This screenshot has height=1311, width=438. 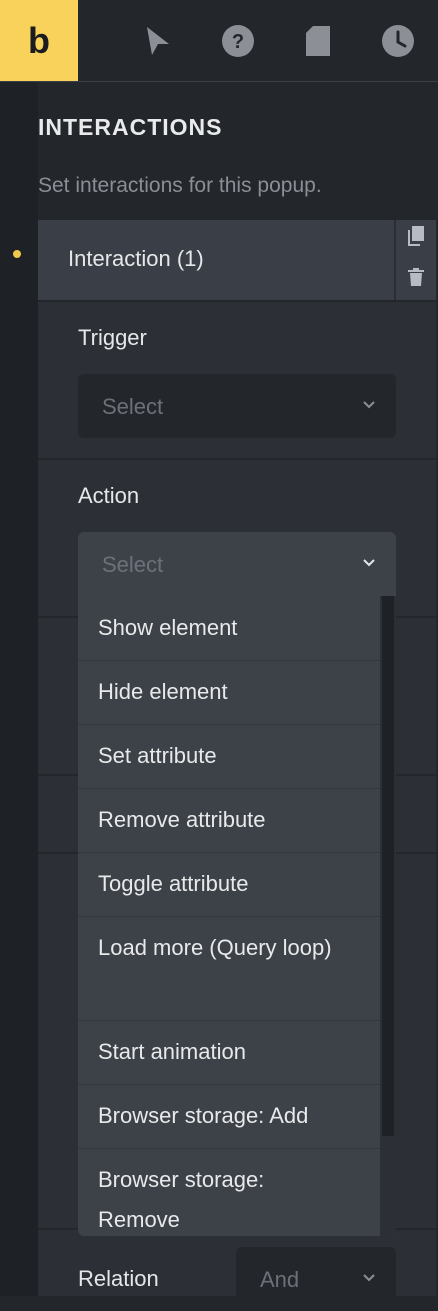 I want to click on dropdown-option-label: Start animation, so click(x=172, y=1051).